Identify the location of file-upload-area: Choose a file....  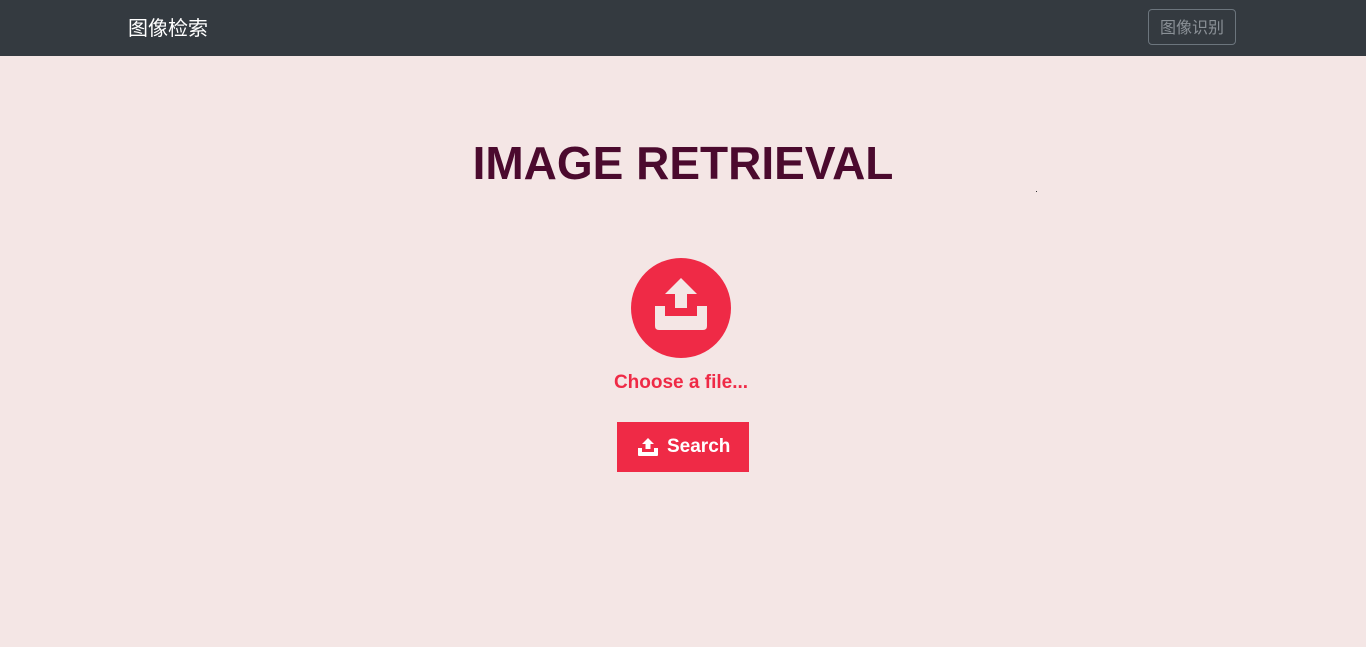
(681, 328).